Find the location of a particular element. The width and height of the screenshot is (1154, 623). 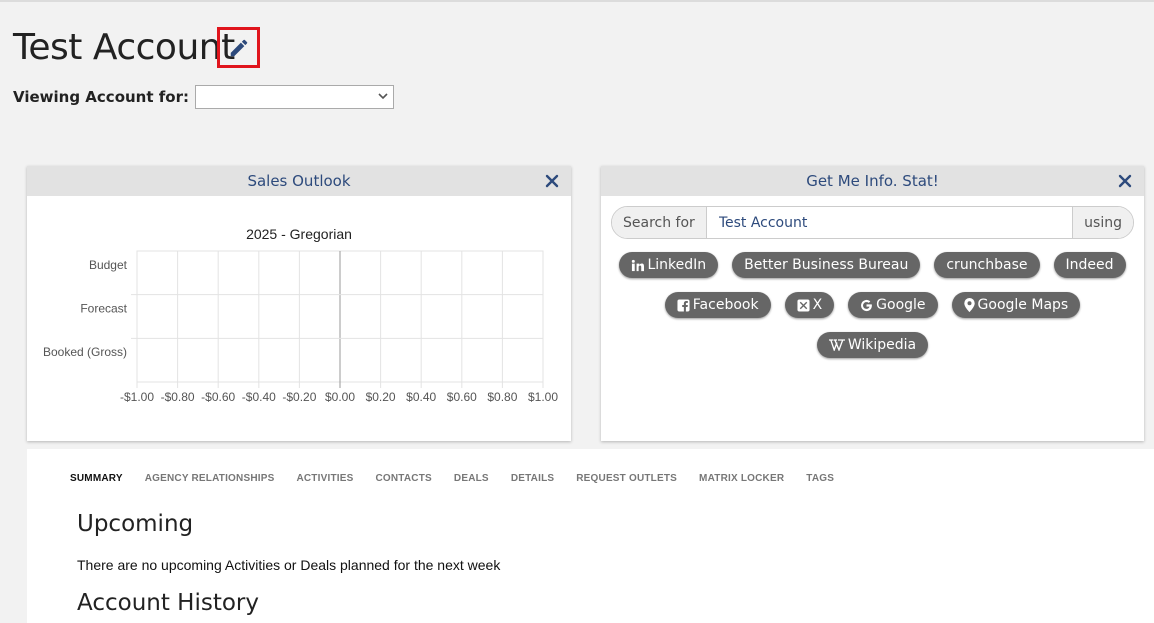

source-chip-facebook: Facebook is located at coordinates (717, 305).